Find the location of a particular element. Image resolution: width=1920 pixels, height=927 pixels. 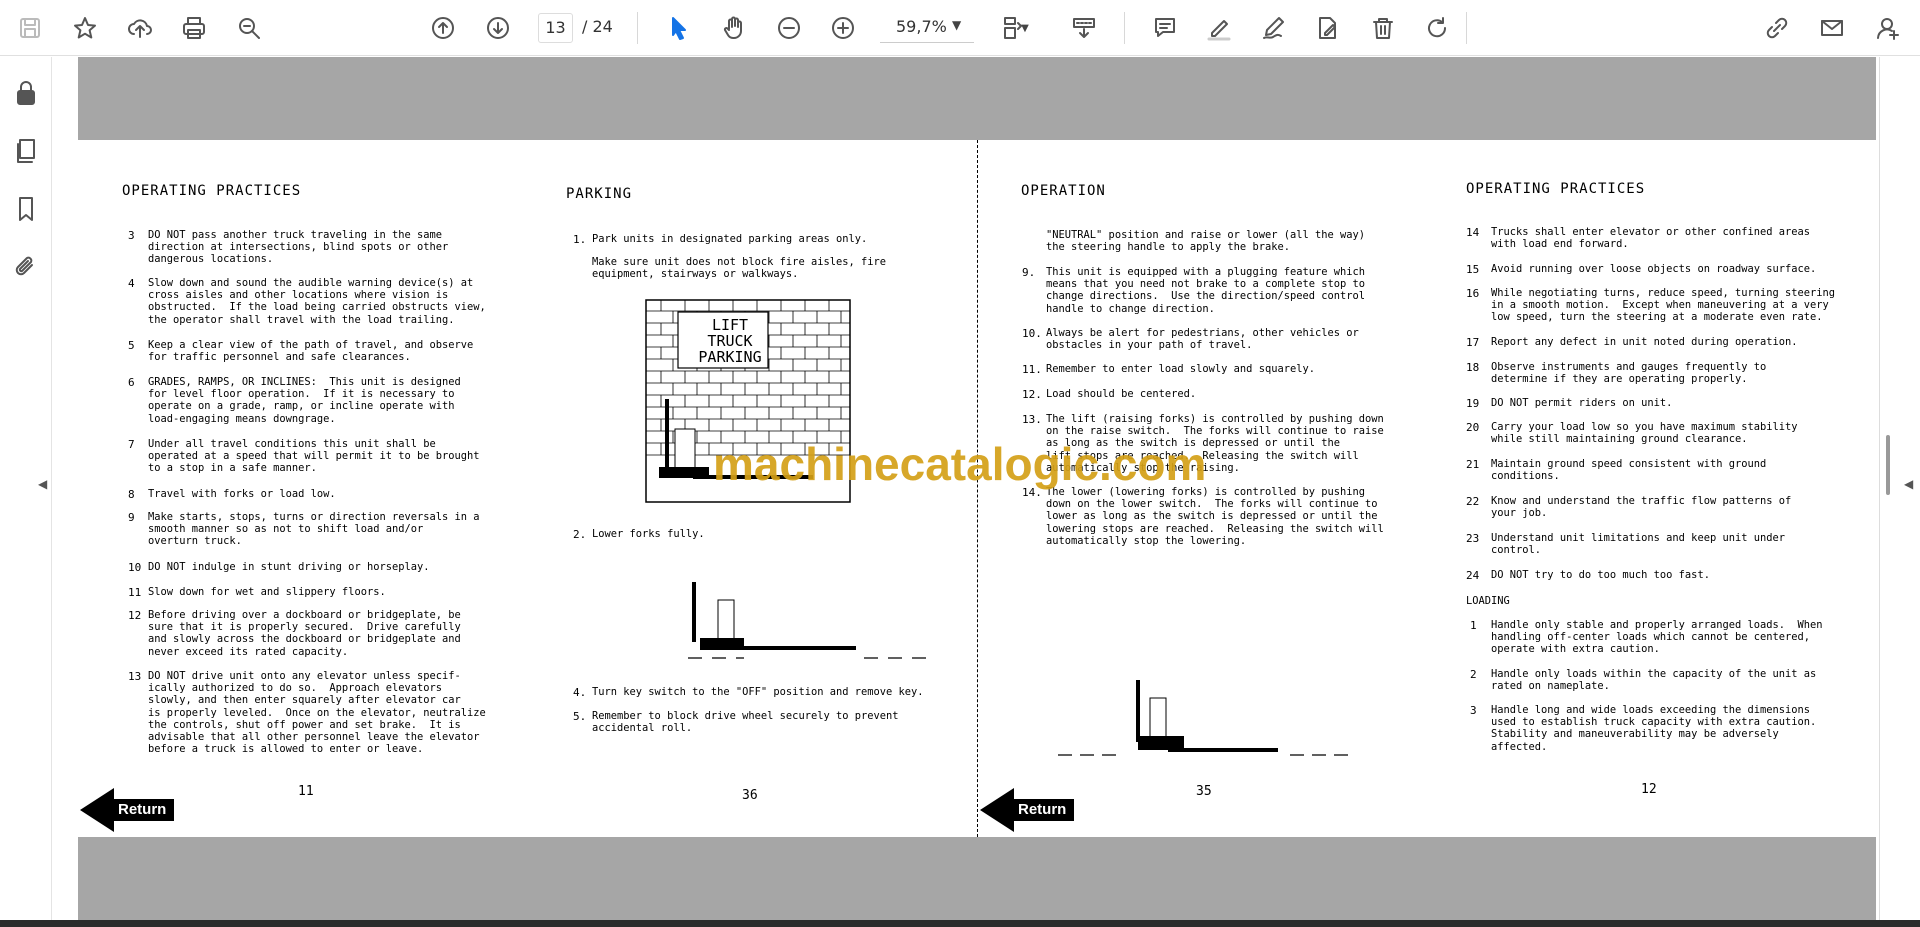

draw-freehand-icon is located at coordinates (1274, 28).